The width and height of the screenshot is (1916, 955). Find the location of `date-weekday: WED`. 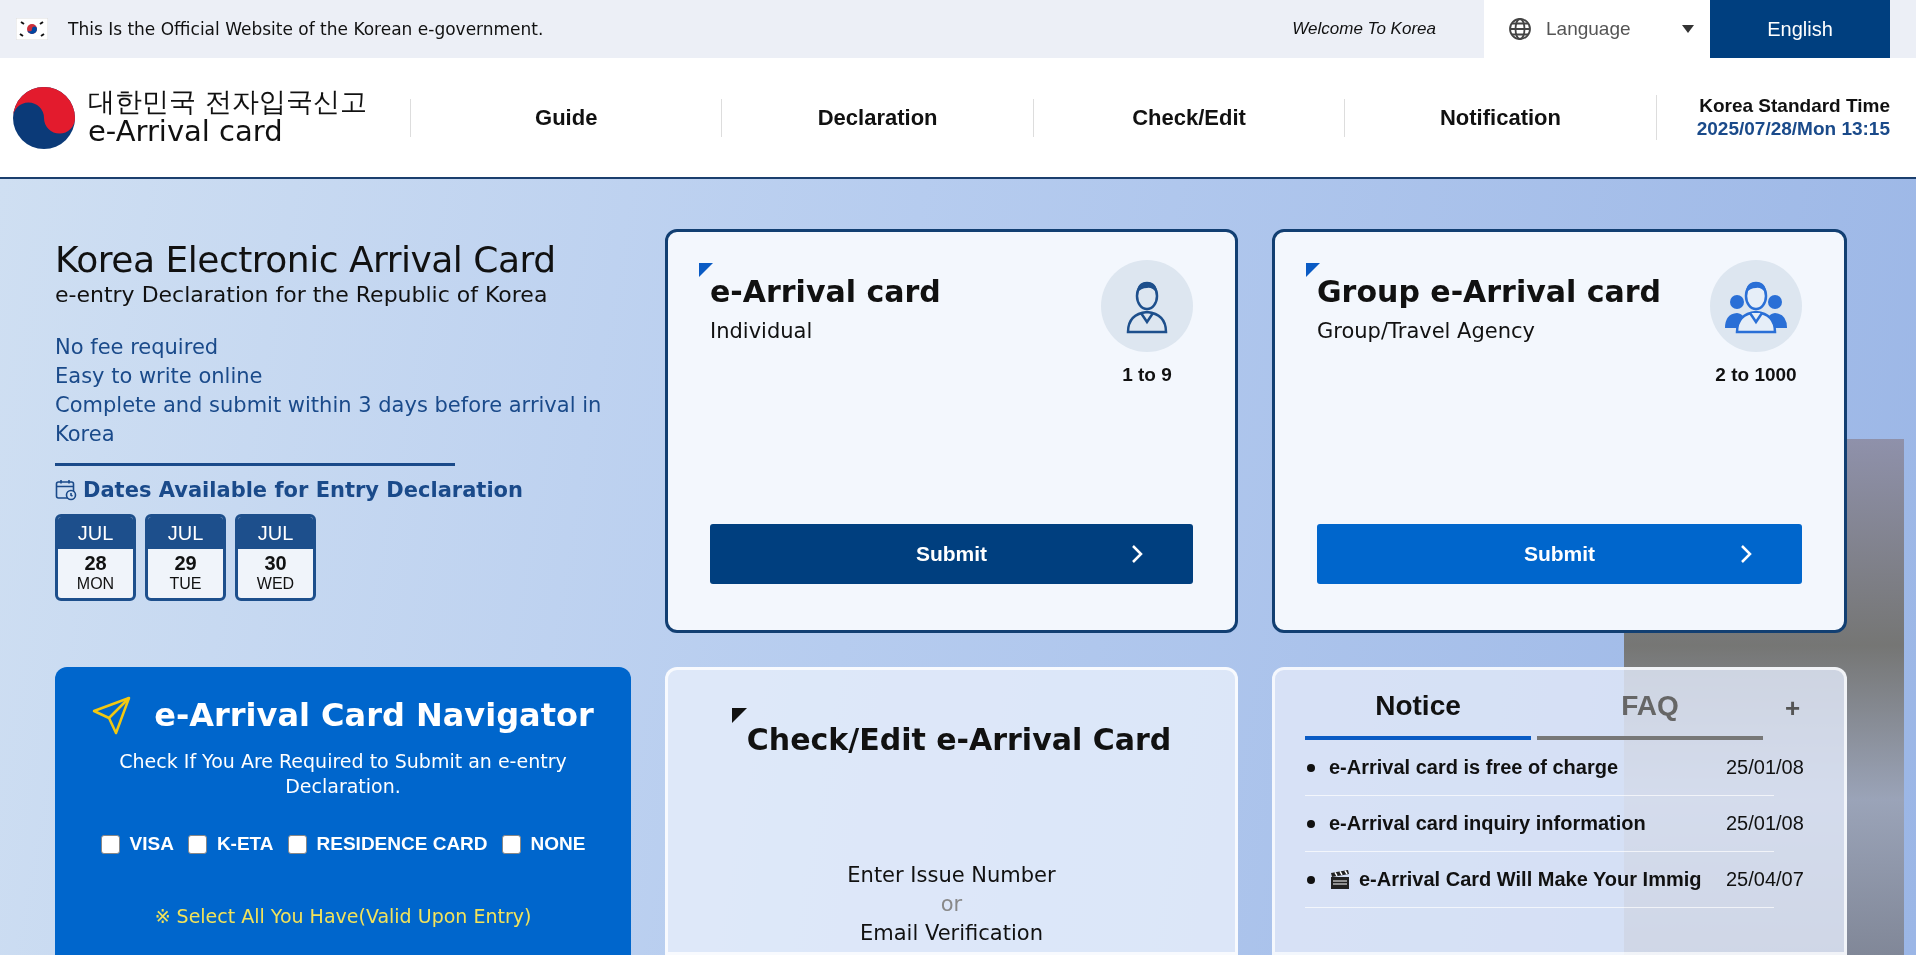

date-weekday: WED is located at coordinates (275, 584).